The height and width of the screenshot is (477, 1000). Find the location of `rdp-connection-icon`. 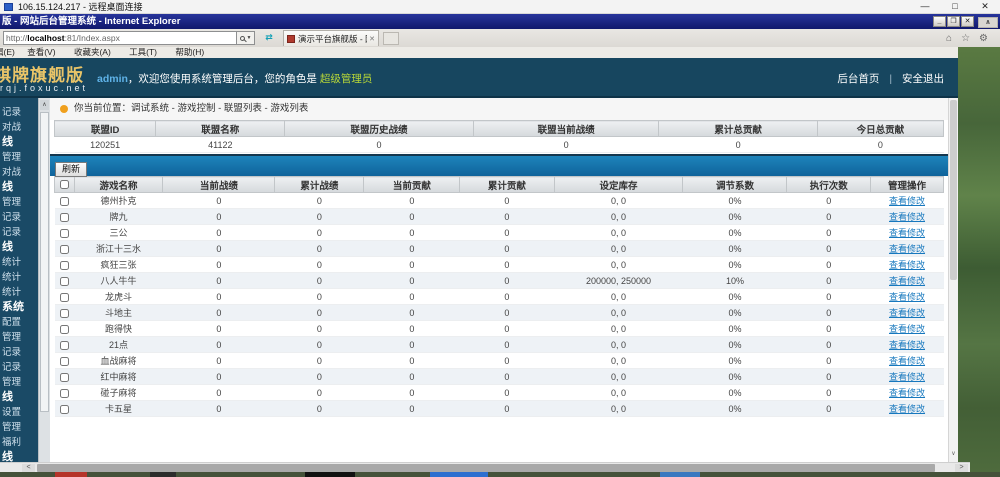

rdp-connection-icon is located at coordinates (8, 6).